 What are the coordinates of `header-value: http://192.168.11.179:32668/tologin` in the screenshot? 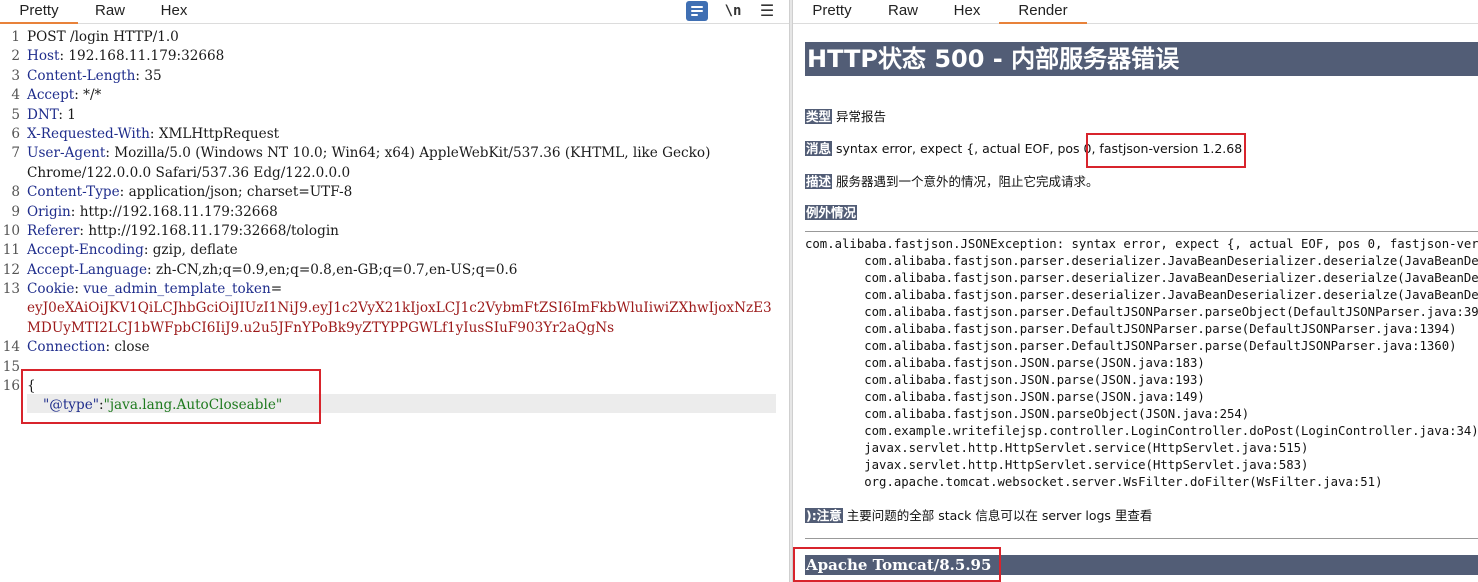 It's located at (213, 230).